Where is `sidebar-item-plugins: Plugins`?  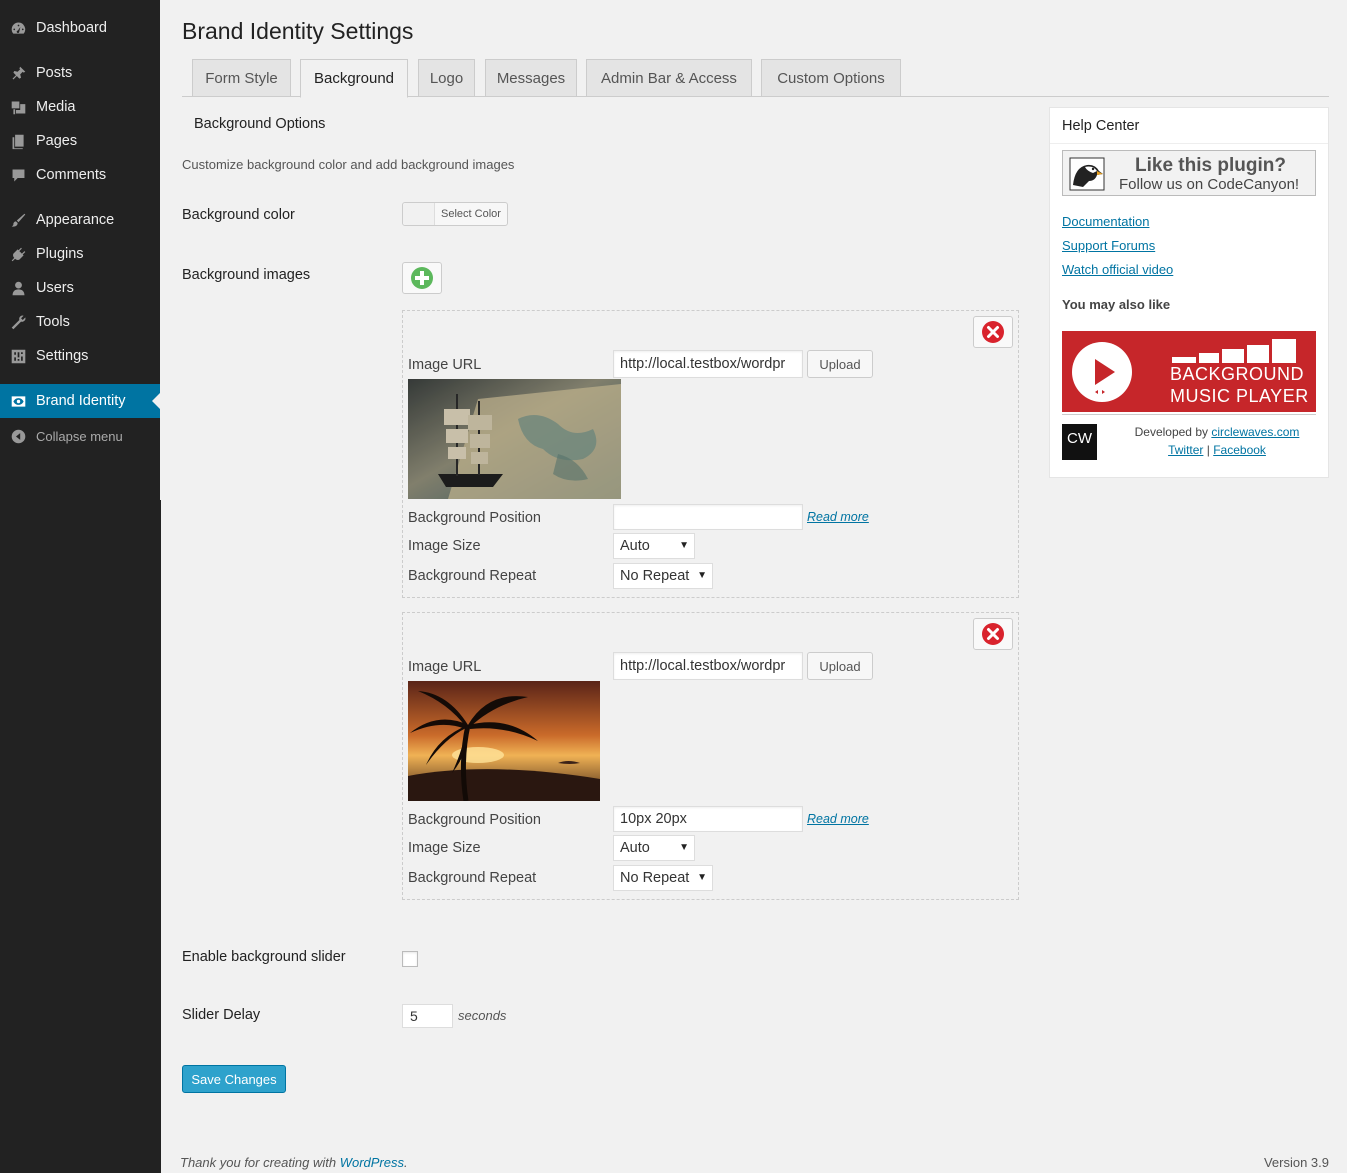 sidebar-item-plugins: Plugins is located at coordinates (80, 254).